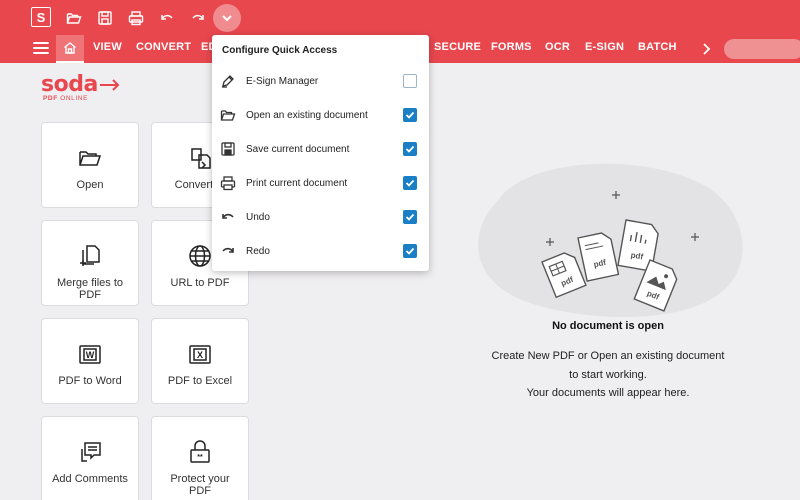 This screenshot has width=800, height=500. What do you see at coordinates (69, 84) in the screenshot?
I see `brand-name: soda` at bounding box center [69, 84].